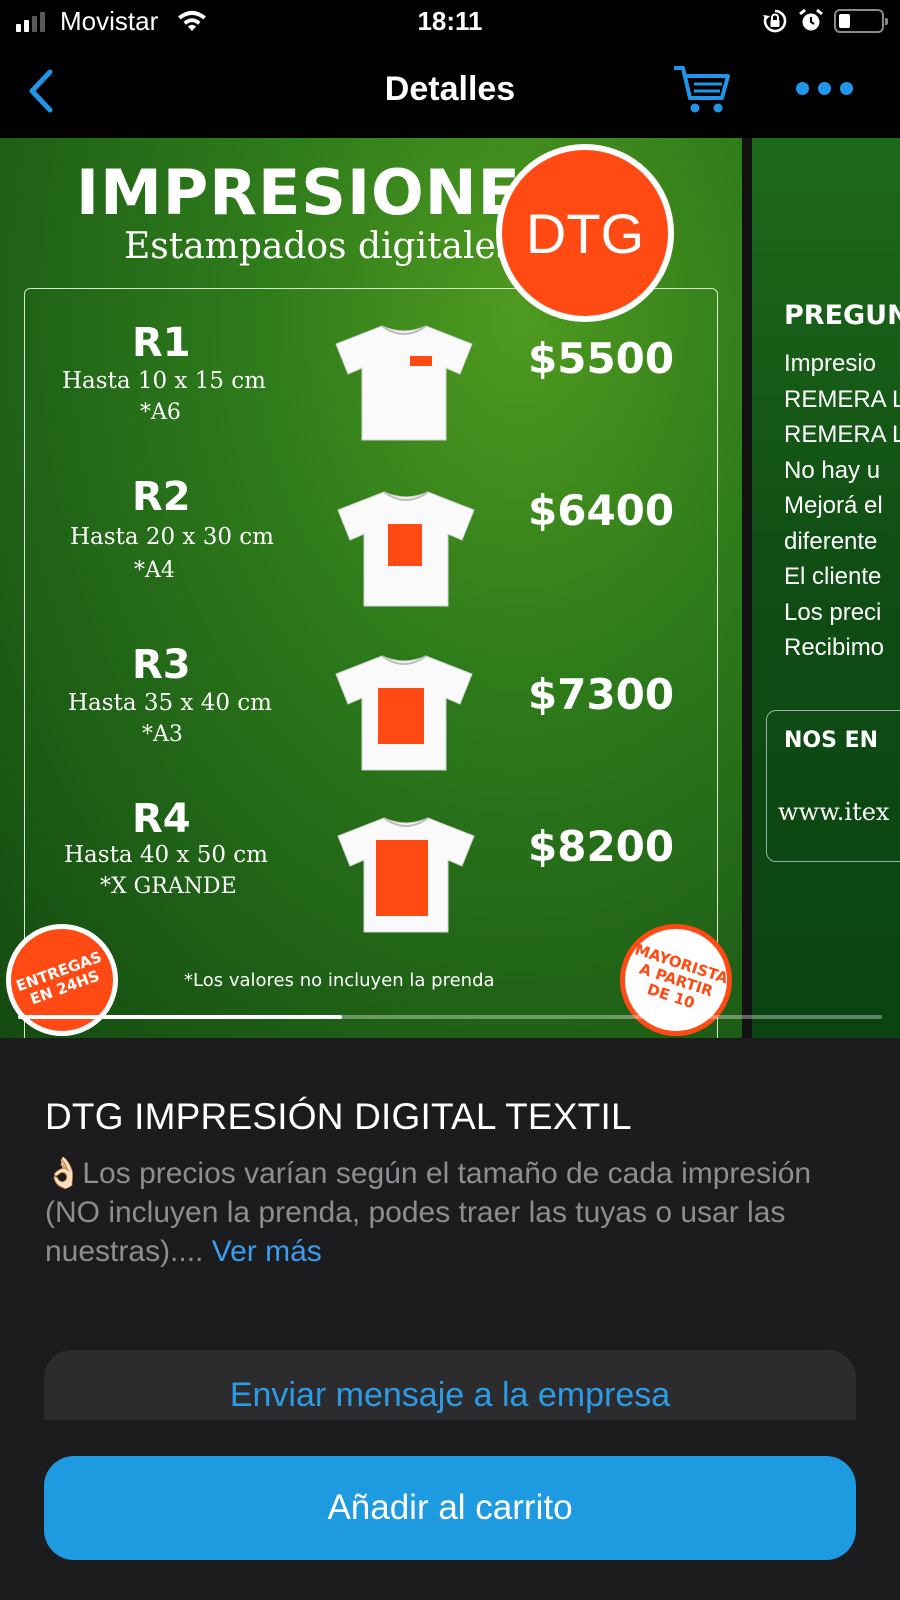  Describe the element at coordinates (824, 88) in the screenshot. I see `more-dots-icon` at that location.